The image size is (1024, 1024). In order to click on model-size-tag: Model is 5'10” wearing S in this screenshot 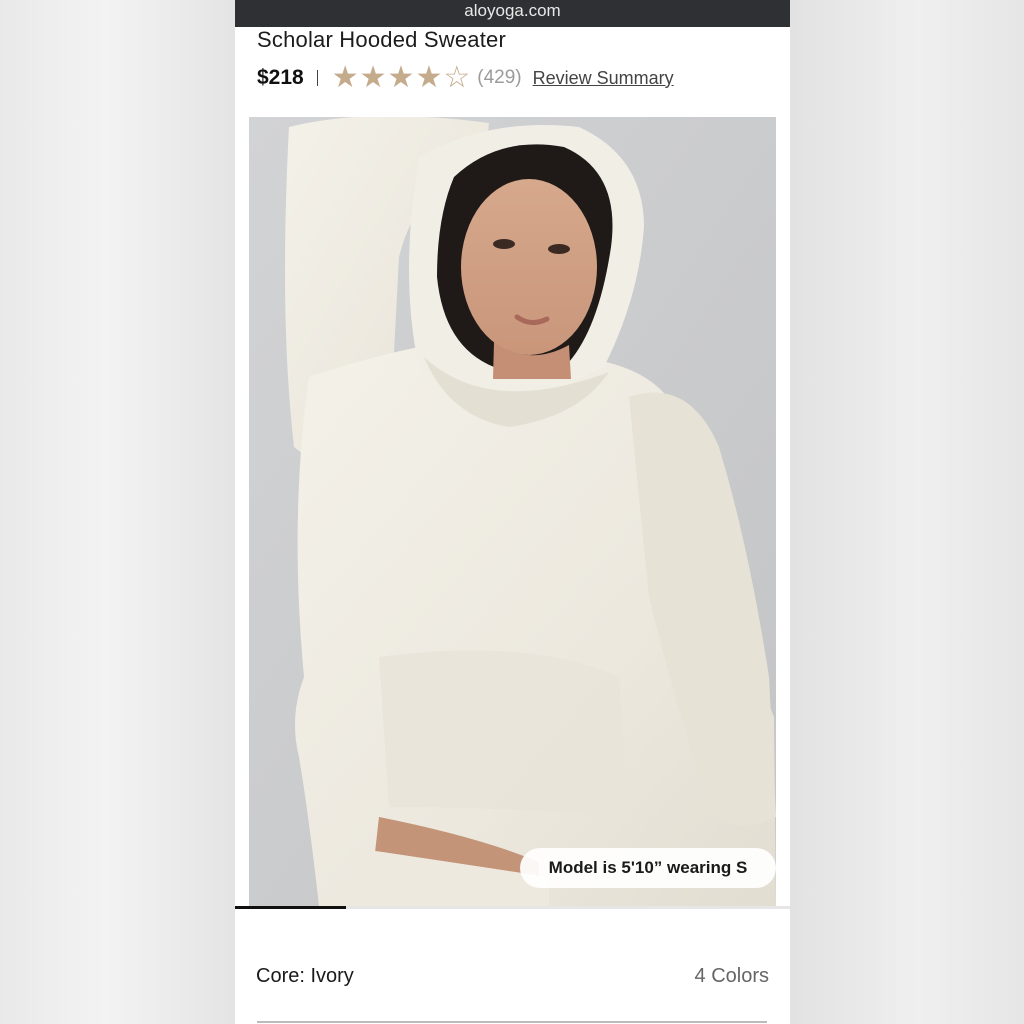, I will do `click(648, 868)`.